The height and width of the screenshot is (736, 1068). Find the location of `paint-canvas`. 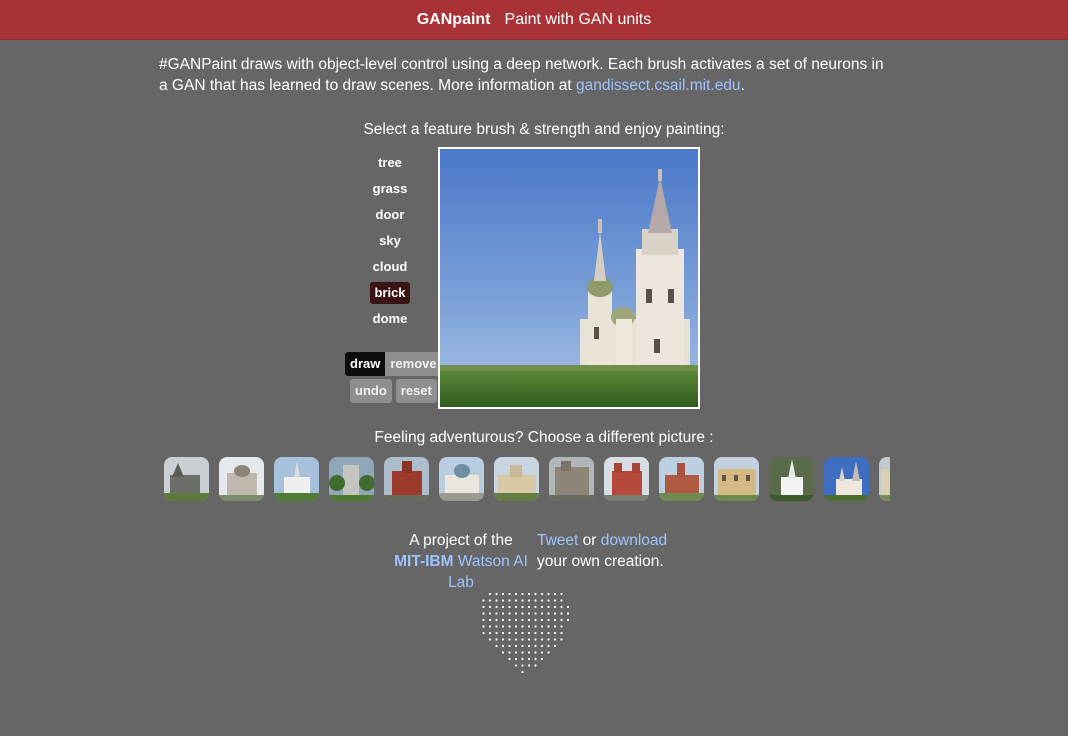

paint-canvas is located at coordinates (569, 278).